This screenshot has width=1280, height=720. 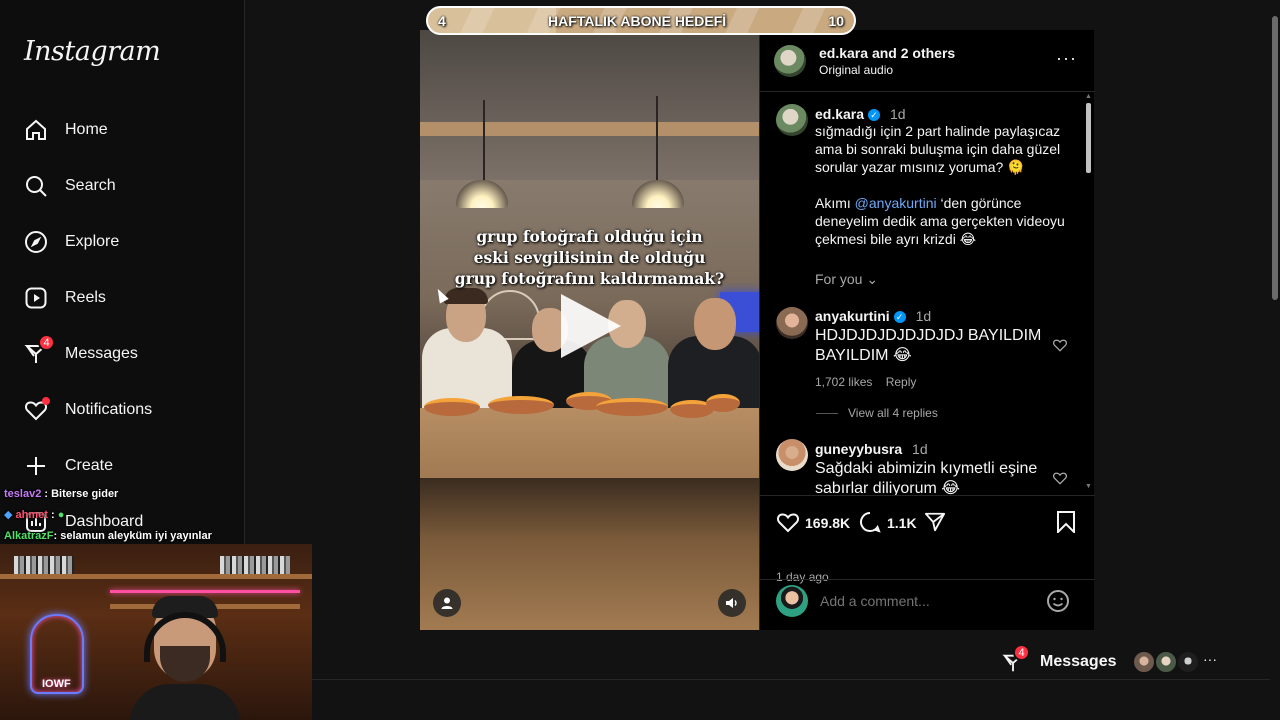 I want to click on speaker-icon, so click(x=731, y=603).